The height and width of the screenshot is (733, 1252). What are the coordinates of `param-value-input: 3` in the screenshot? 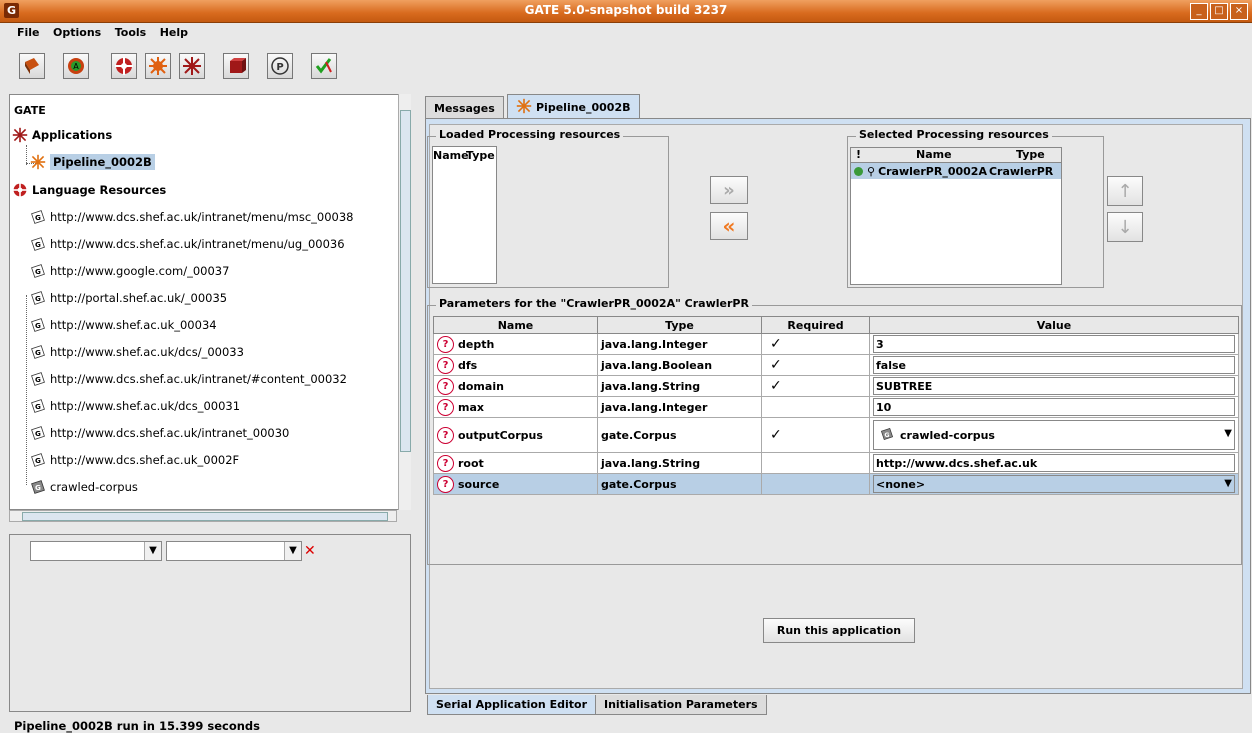 It's located at (1054, 344).